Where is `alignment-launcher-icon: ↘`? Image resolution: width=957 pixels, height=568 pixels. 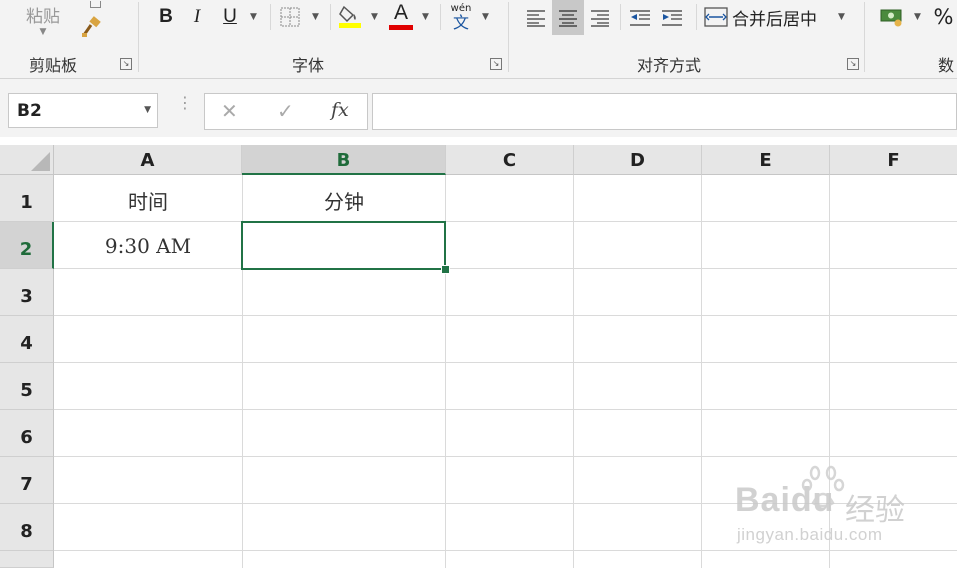 alignment-launcher-icon: ↘ is located at coordinates (853, 64).